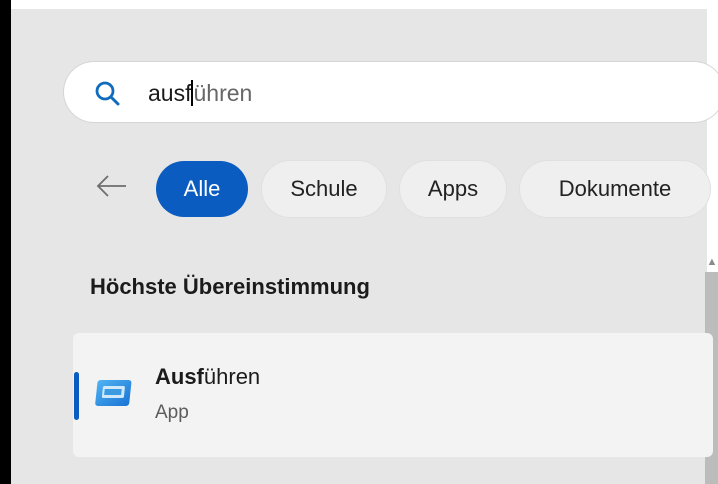  I want to click on filter-chip-label: Apps, so click(453, 188).